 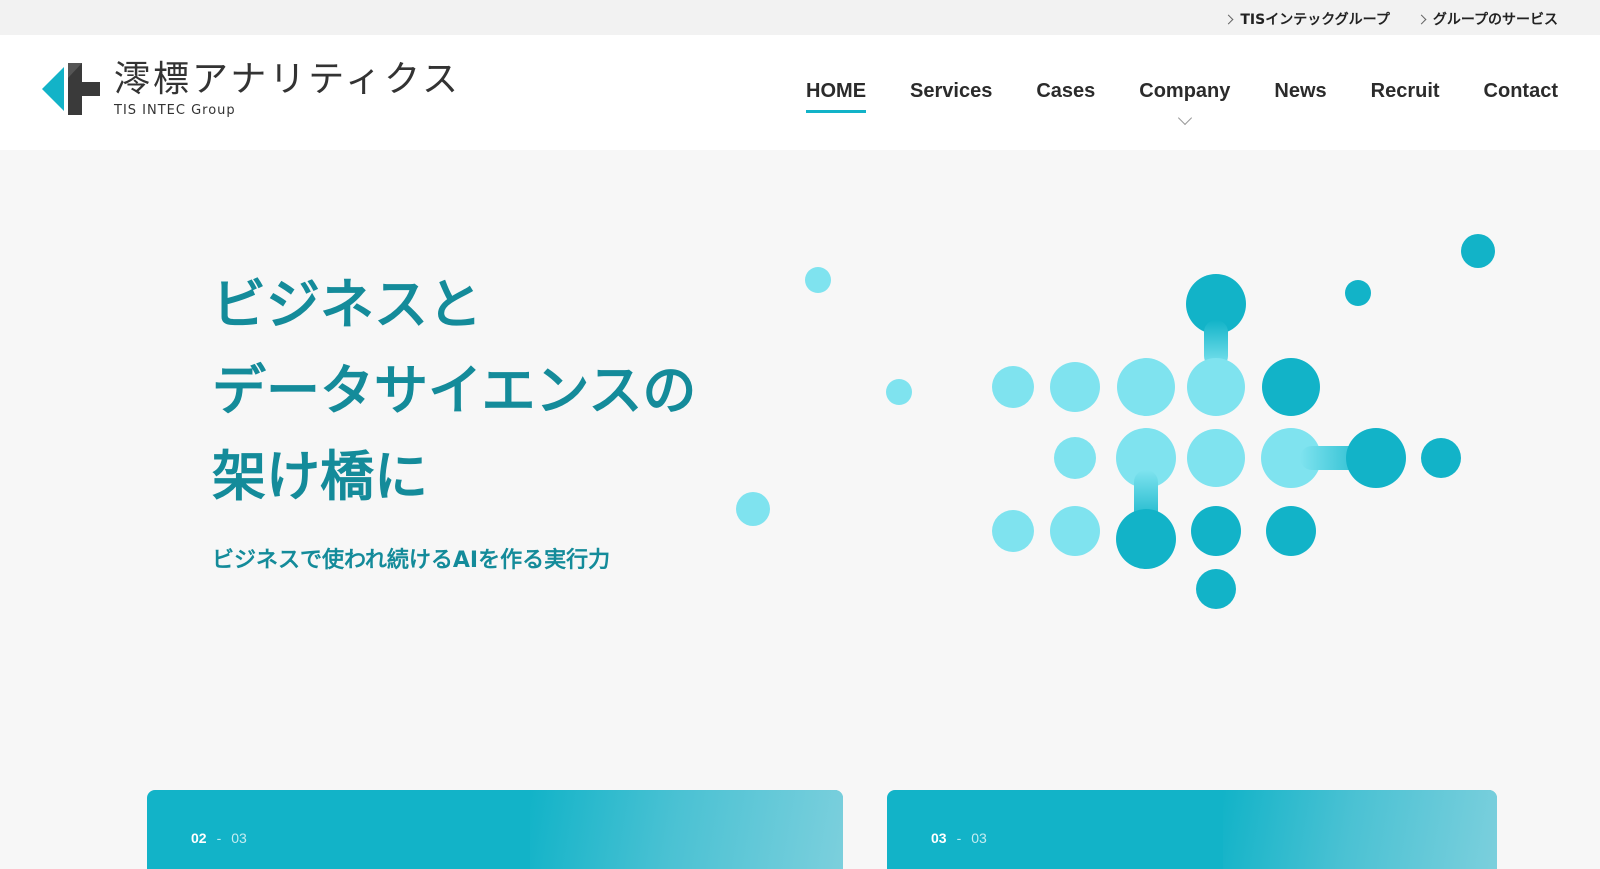 I want to click on slide-card: 03 - 03, so click(x=1192, y=829).